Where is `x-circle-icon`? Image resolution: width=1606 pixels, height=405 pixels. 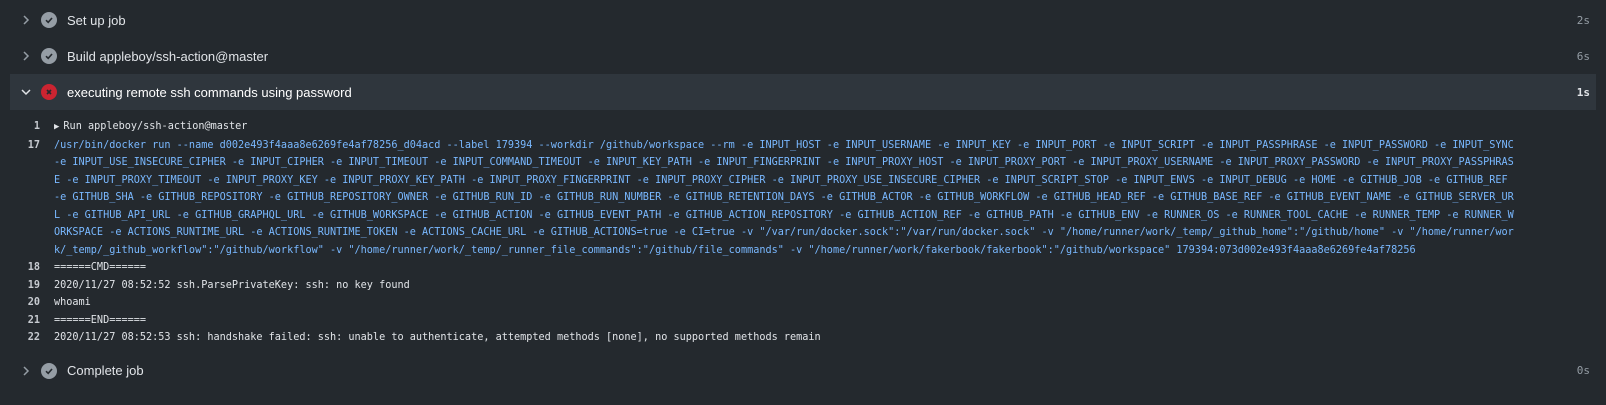 x-circle-icon is located at coordinates (49, 92).